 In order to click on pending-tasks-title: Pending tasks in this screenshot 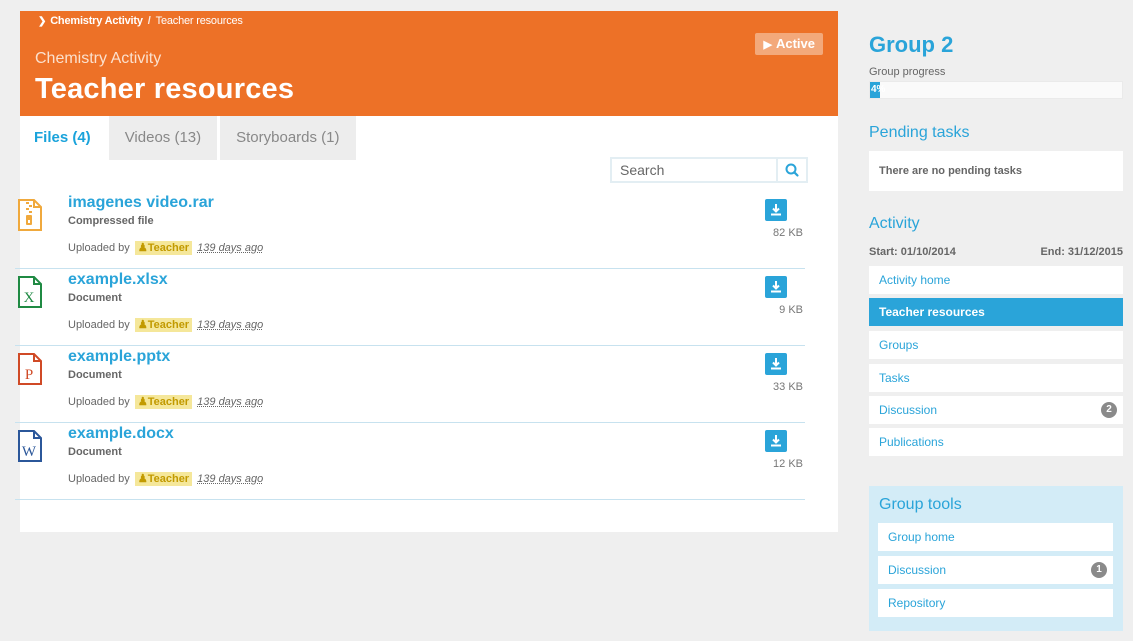, I will do `click(919, 132)`.